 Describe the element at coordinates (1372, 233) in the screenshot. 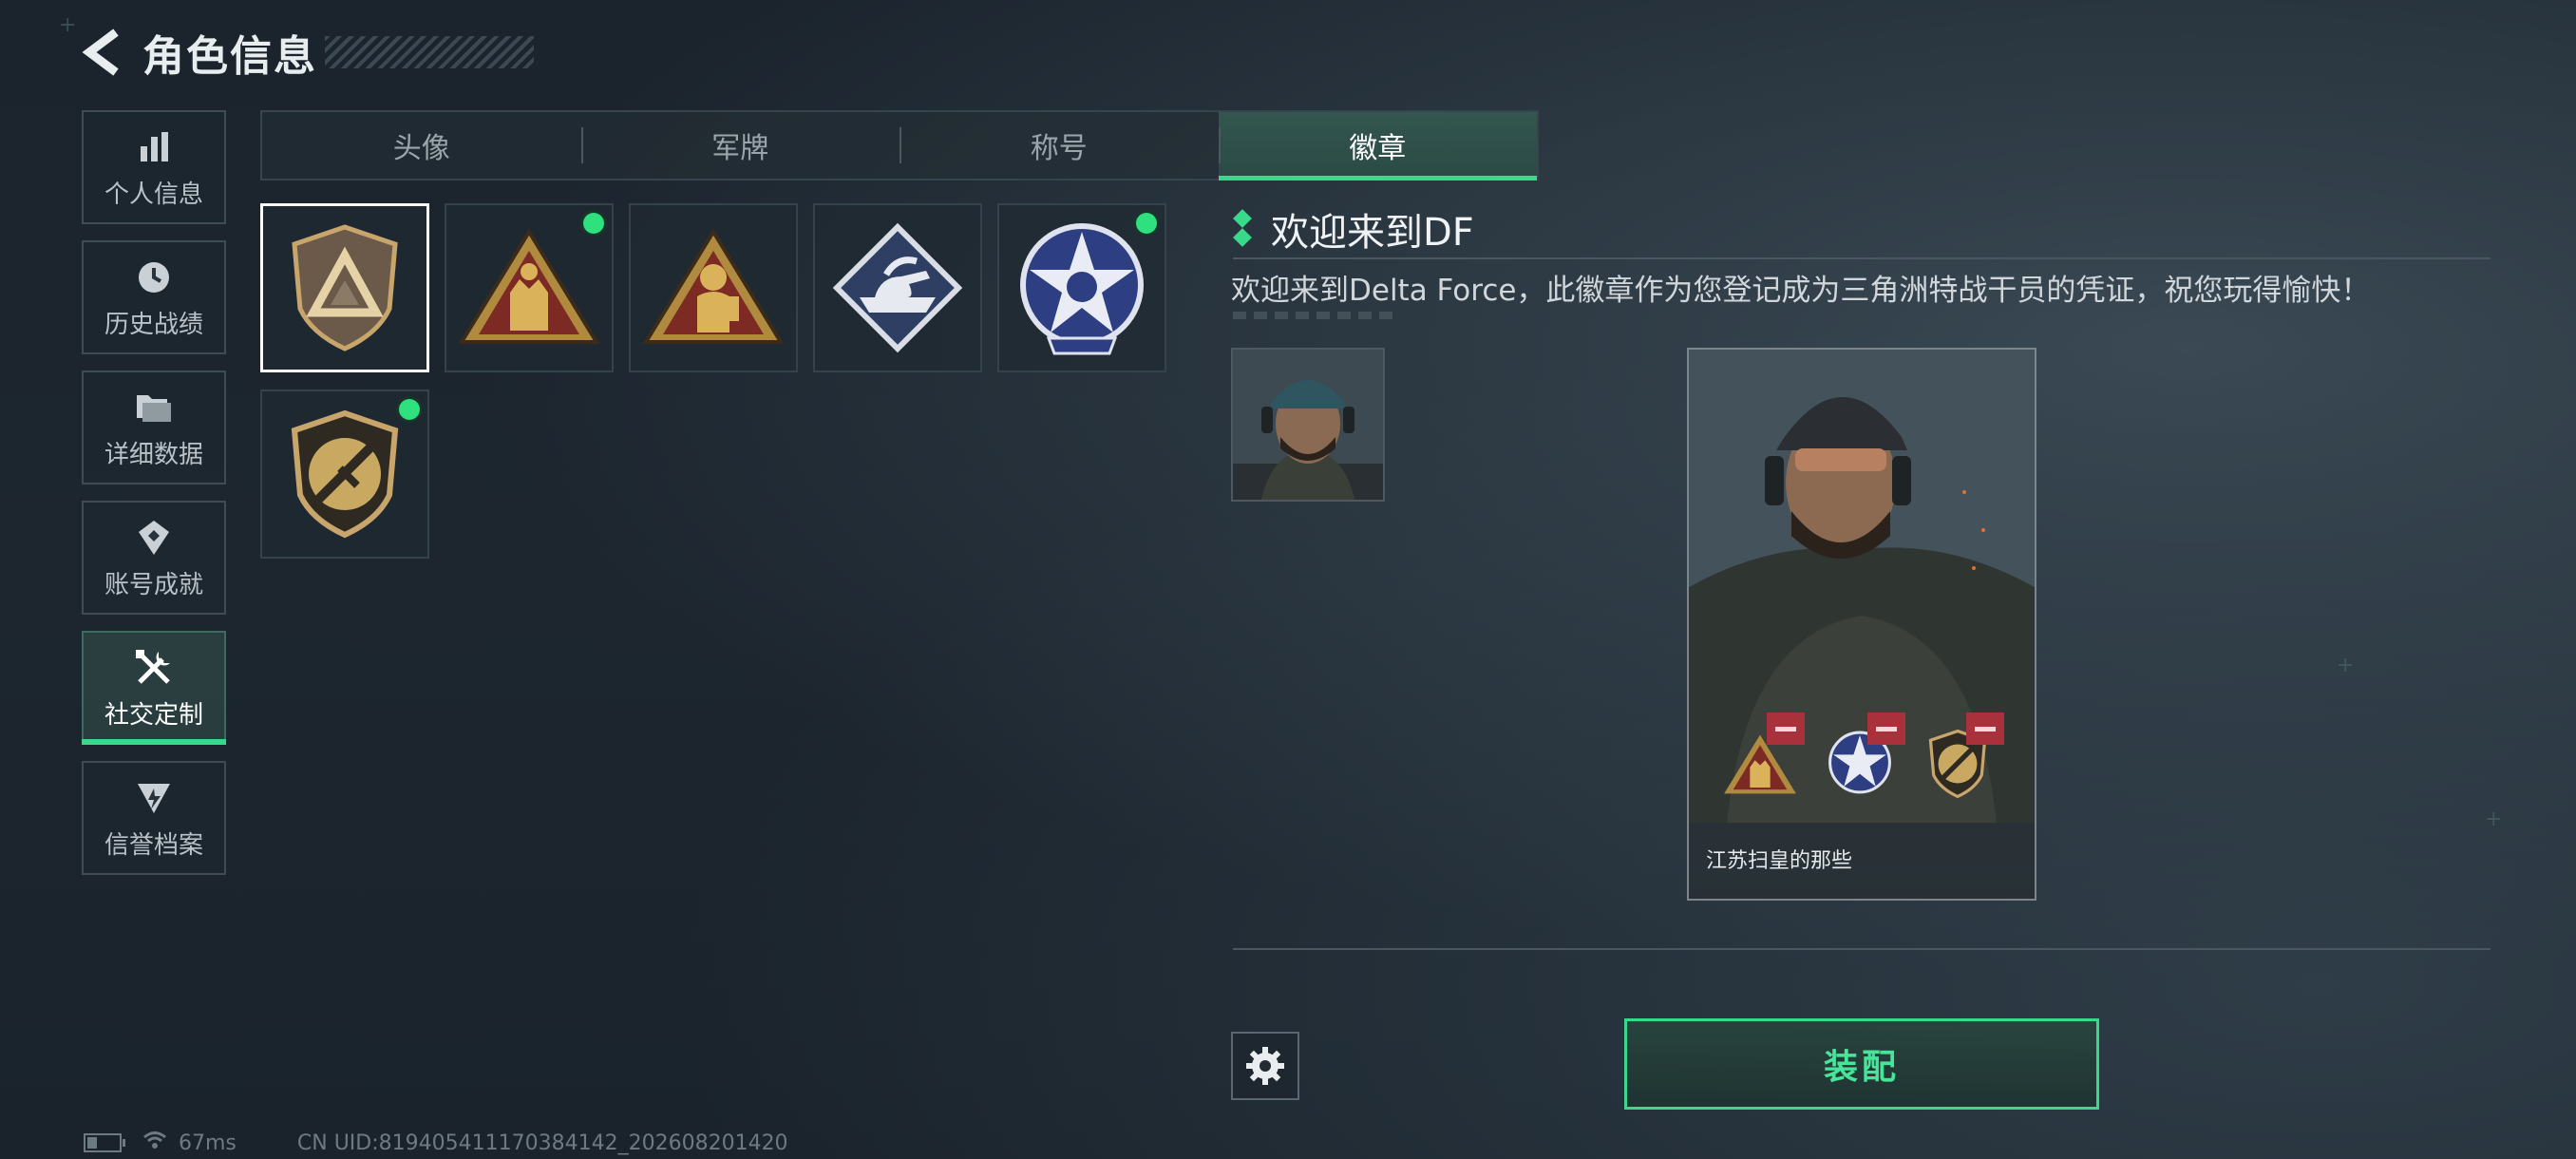

I see `badge-detail-title: 欢迎来到DF` at that location.